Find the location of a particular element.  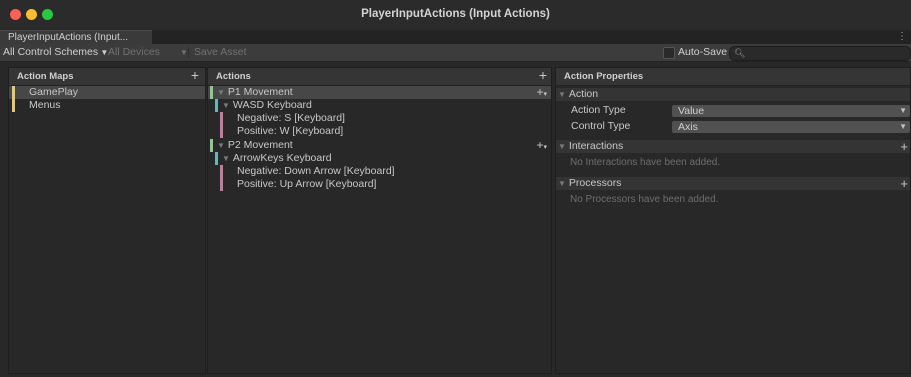

binding-part-row: Positive: W [Keyboard] is located at coordinates (379, 131).